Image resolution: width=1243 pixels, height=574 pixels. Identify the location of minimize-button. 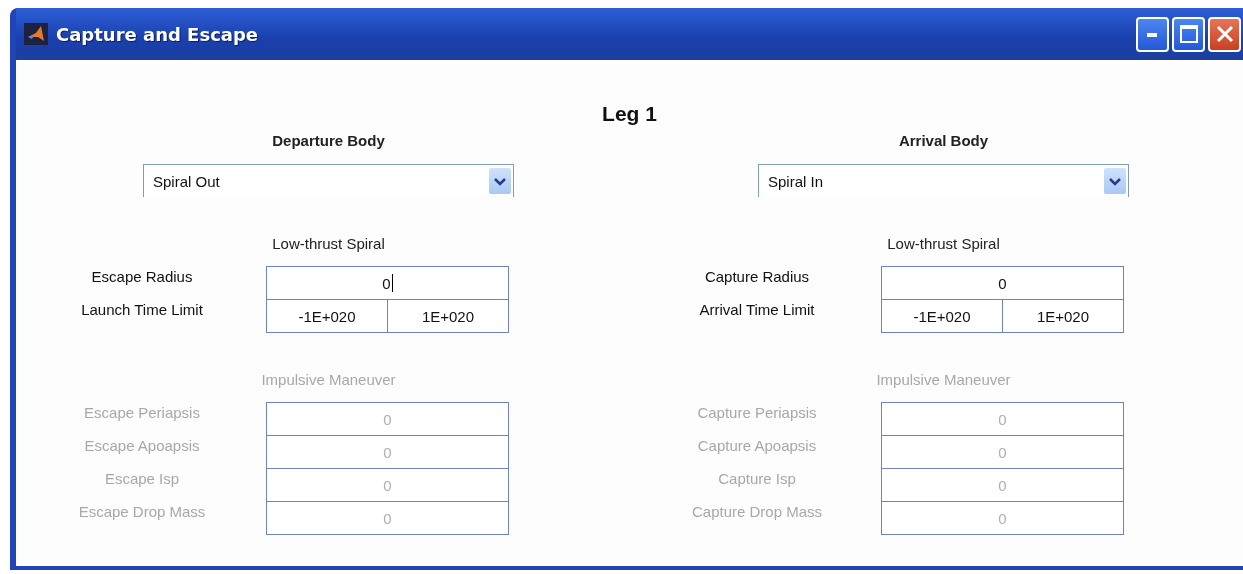
(1152, 34).